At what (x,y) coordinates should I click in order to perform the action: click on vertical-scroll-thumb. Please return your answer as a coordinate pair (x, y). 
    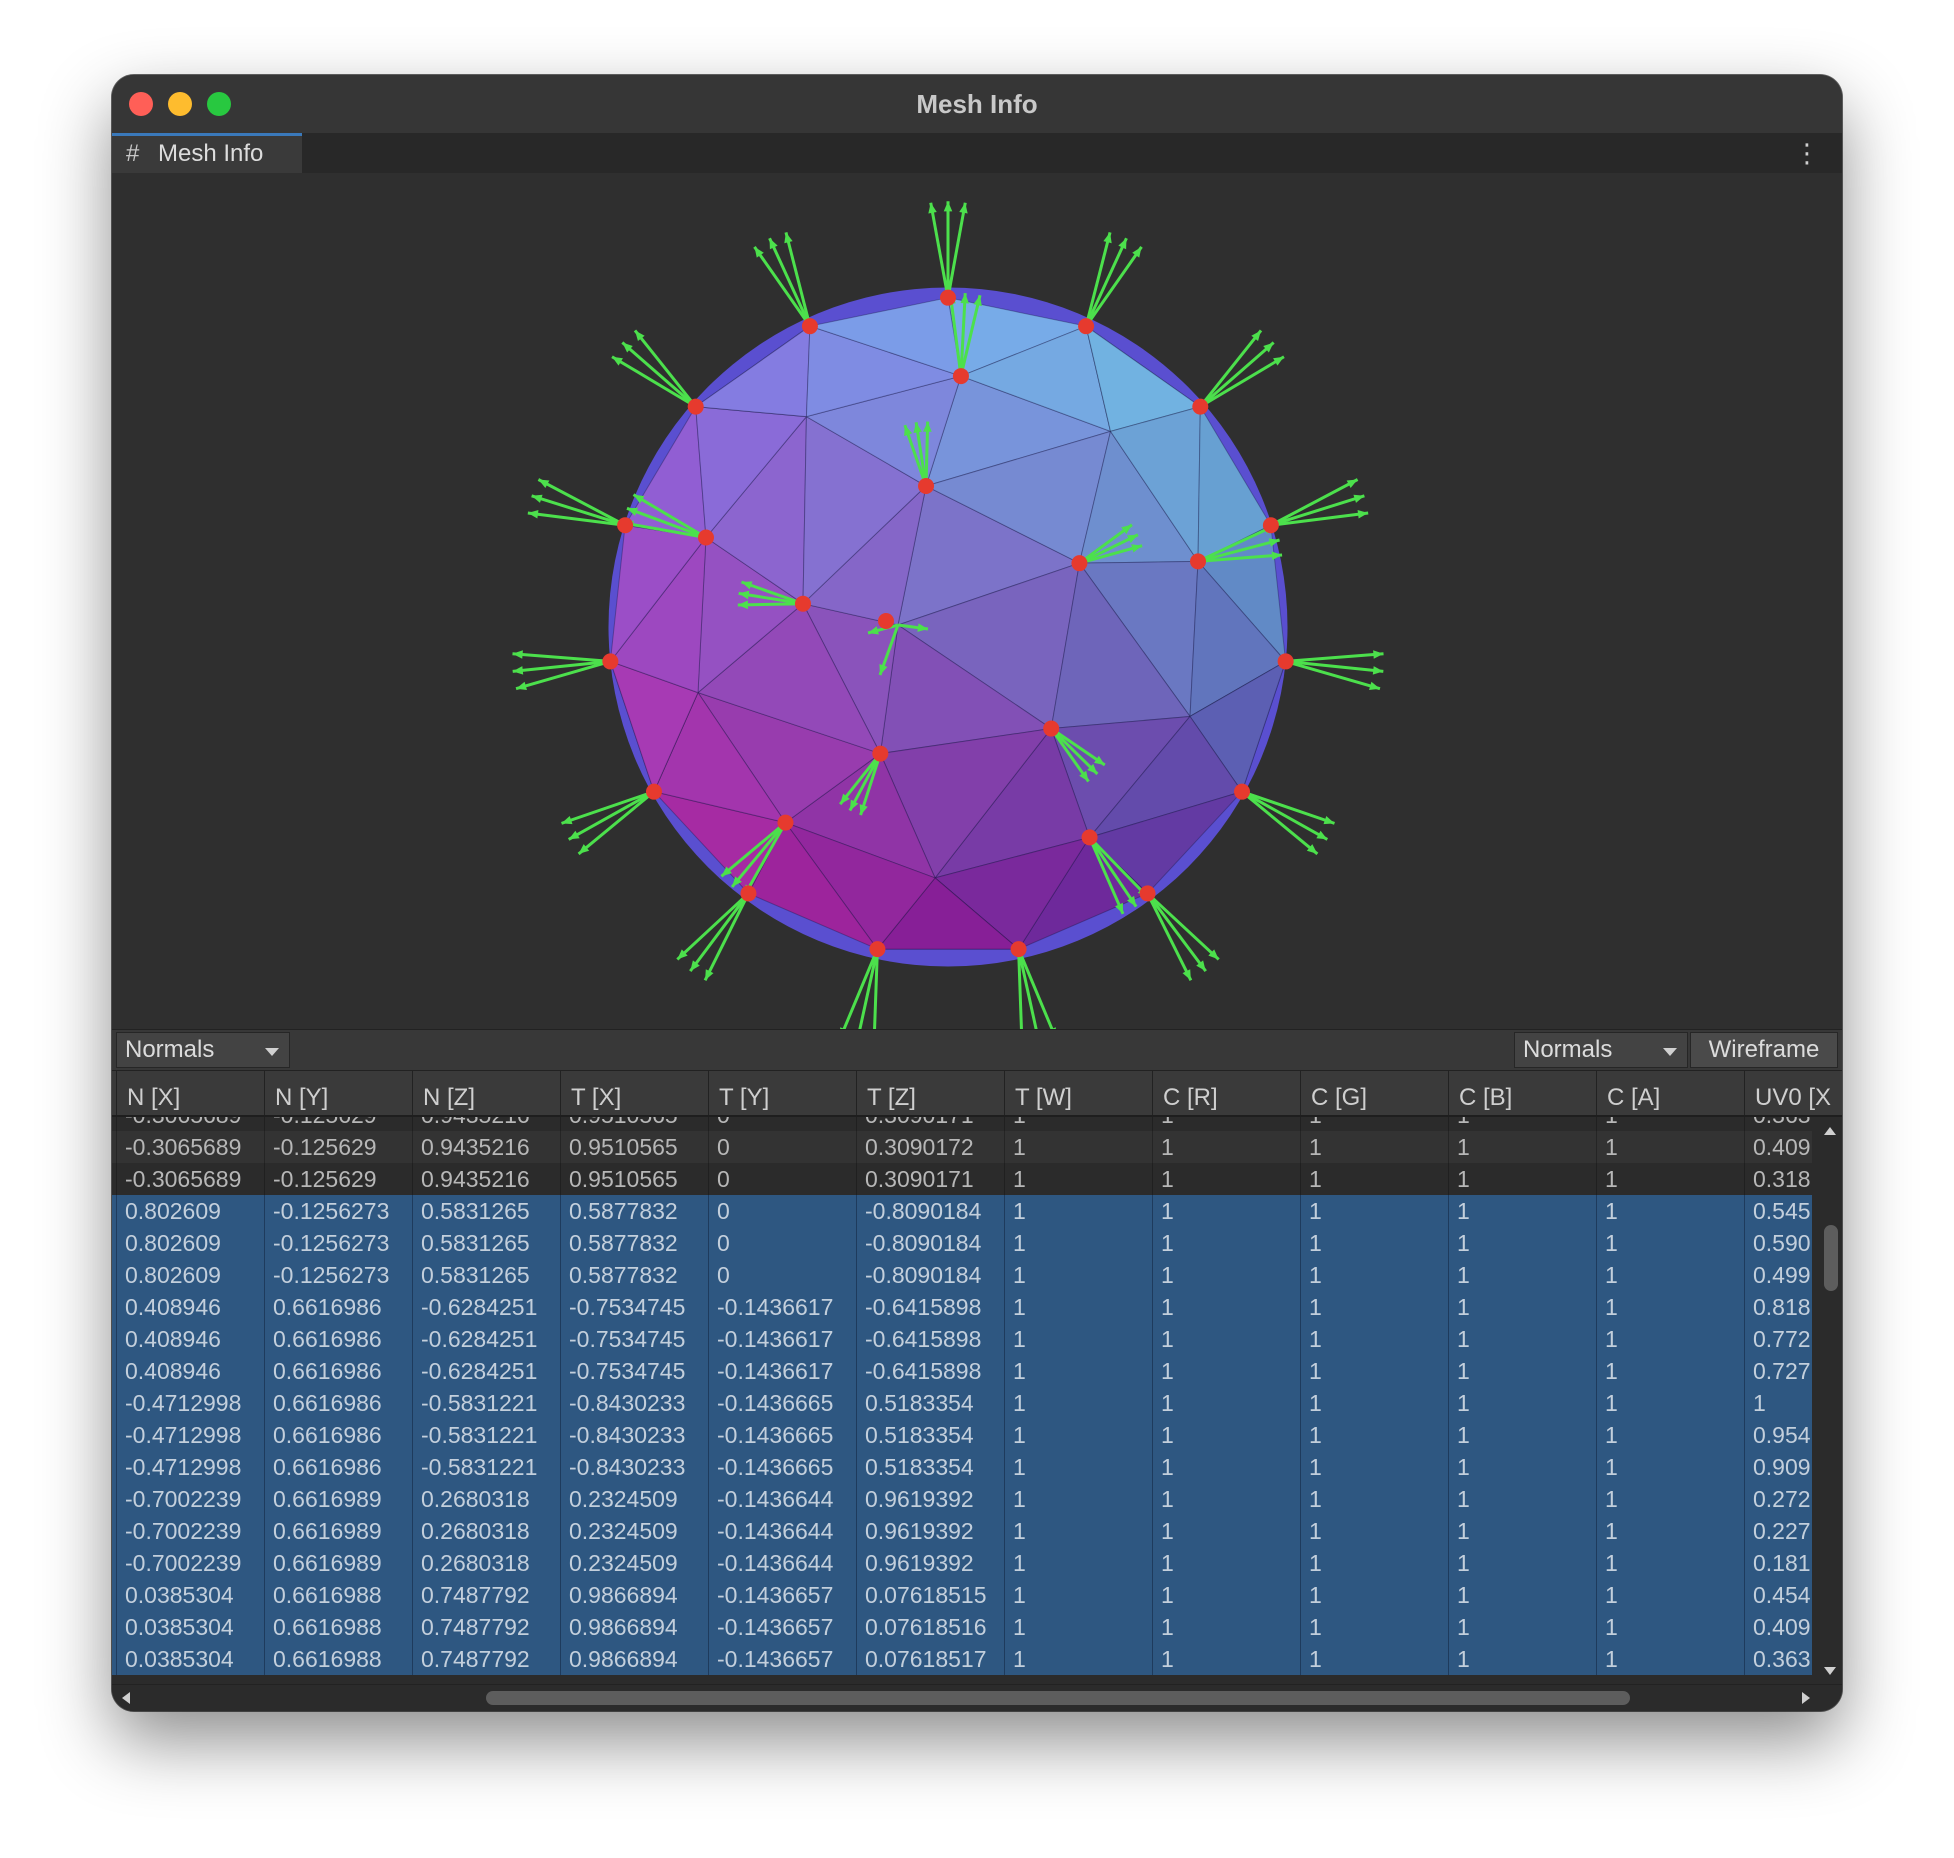
    Looking at the image, I should click on (1831, 1258).